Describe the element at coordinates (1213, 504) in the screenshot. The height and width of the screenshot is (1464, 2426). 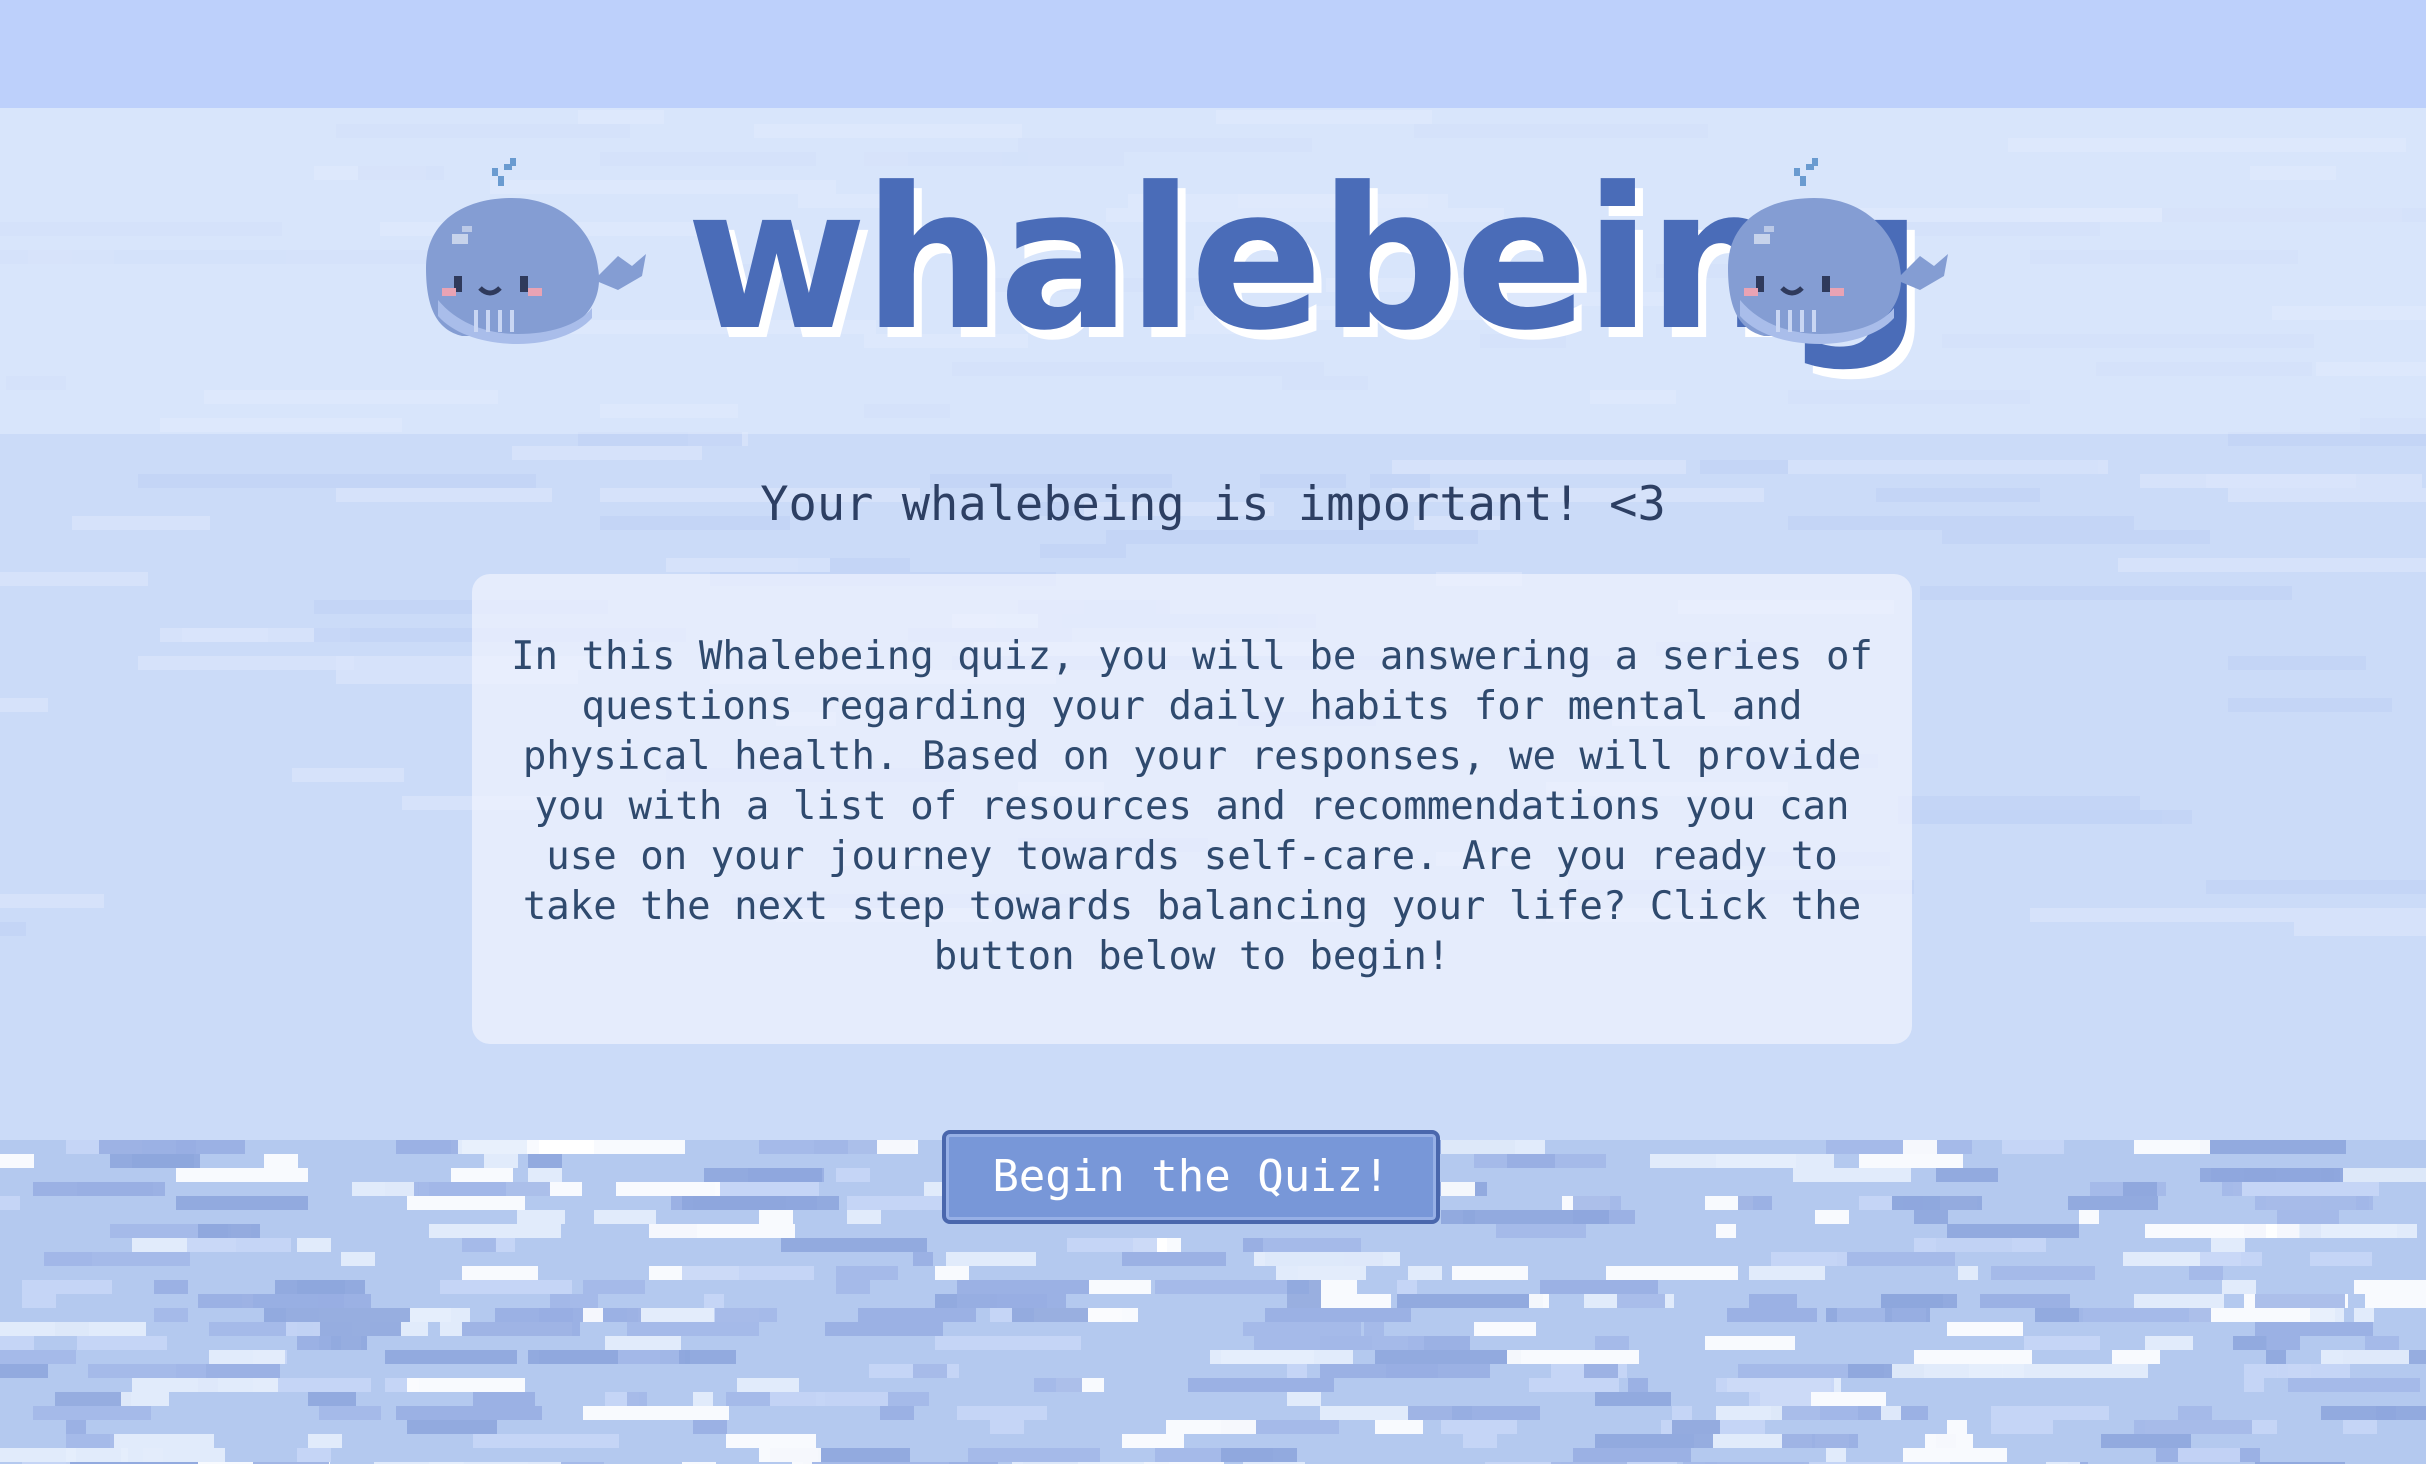
I see `tagline: Your whalebeing is important! <3` at that location.